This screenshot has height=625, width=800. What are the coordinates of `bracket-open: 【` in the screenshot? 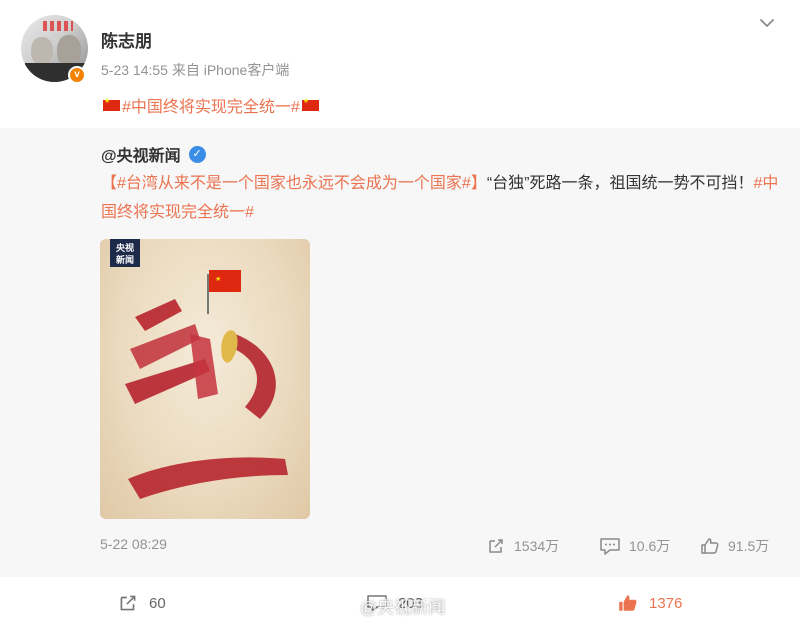 It's located at (109, 183).